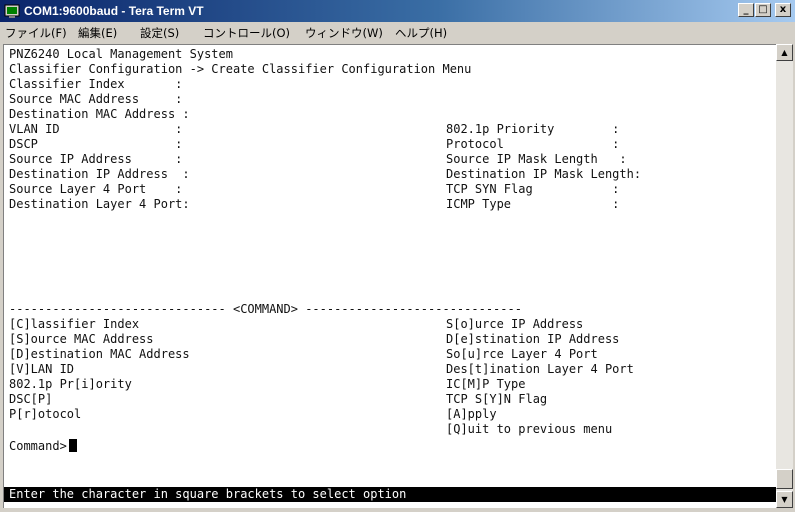 Image resolution: width=795 pixels, height=512 pixels. What do you see at coordinates (784, 499) in the screenshot?
I see `scroll-down-arrow-icon: ▼` at bounding box center [784, 499].